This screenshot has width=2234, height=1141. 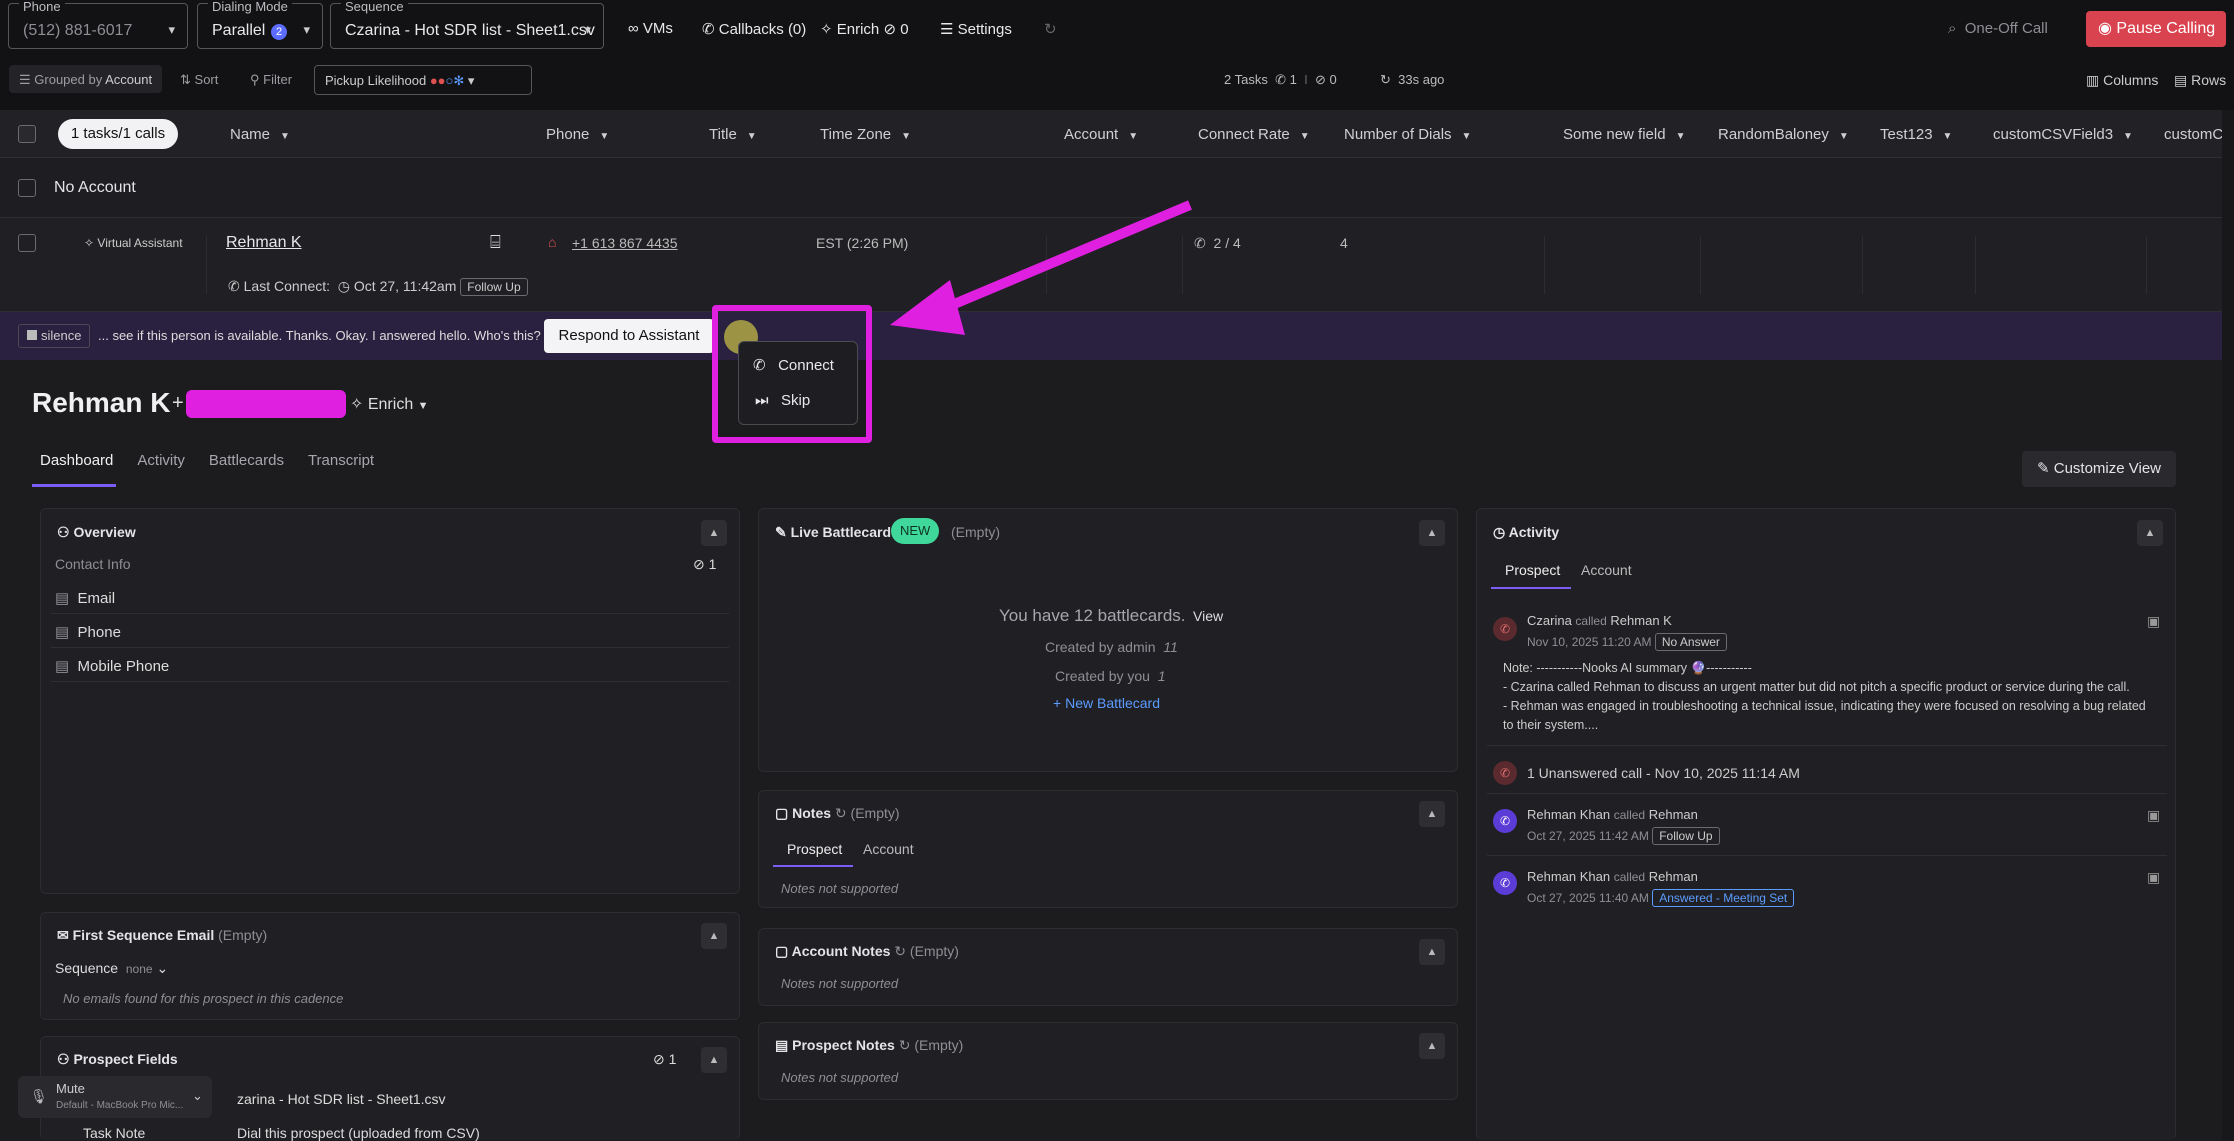 I want to click on dialing-mode-select: Dialing Mode Parallel 2 ▾, so click(x=260, y=24).